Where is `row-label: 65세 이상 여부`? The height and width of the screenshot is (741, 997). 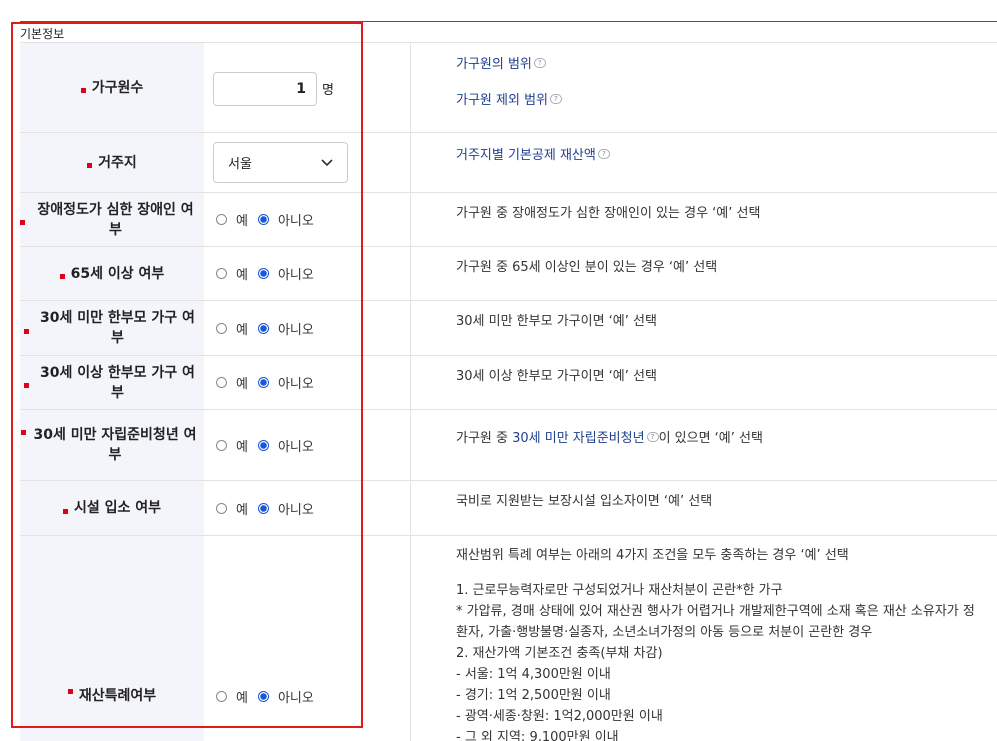 row-label: 65세 이상 여부 is located at coordinates (117, 273).